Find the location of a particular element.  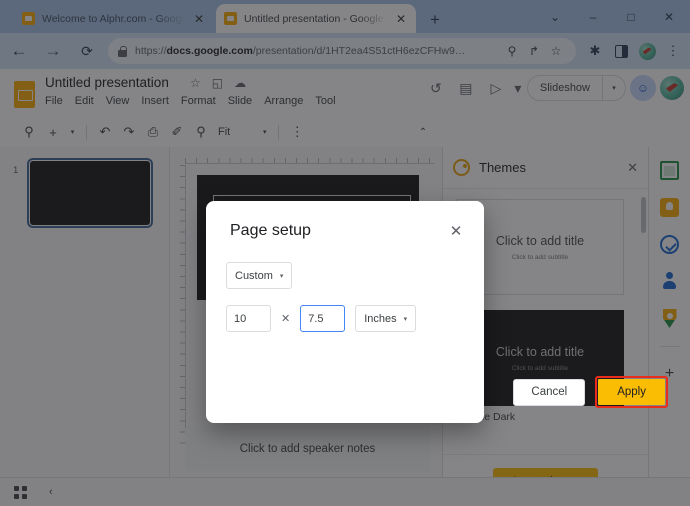

dimension-row: ✕ Inches ▾ is located at coordinates (321, 318).